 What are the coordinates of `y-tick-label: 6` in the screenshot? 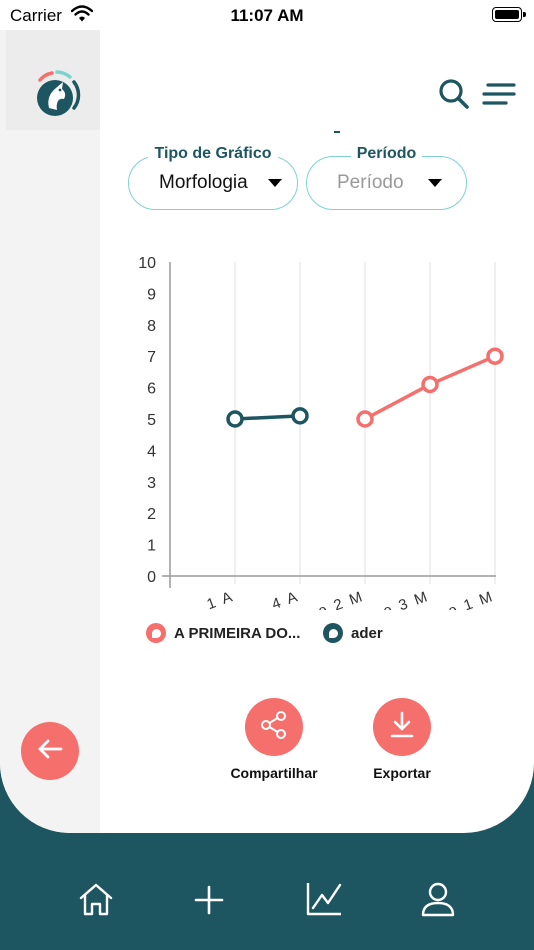 It's located at (151, 389).